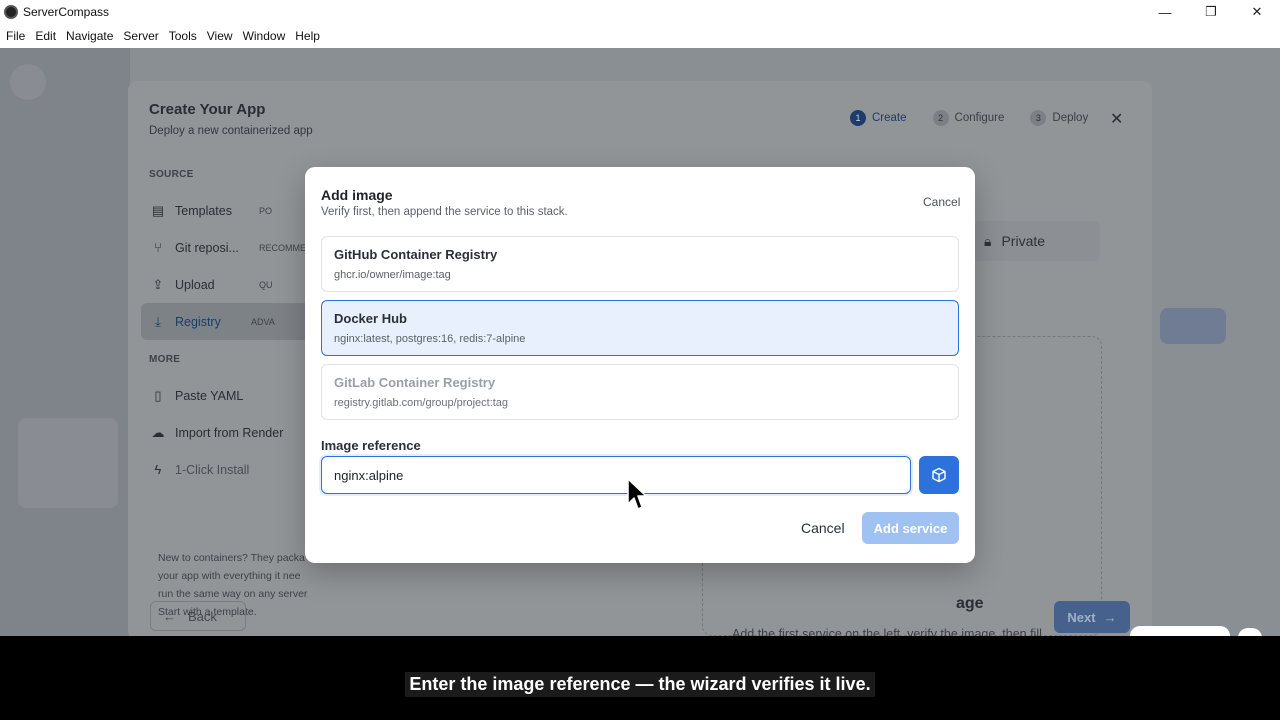  Describe the element at coordinates (421, 403) in the screenshot. I see `registry-hint: registry.gitlab.com/group/project:tag` at that location.